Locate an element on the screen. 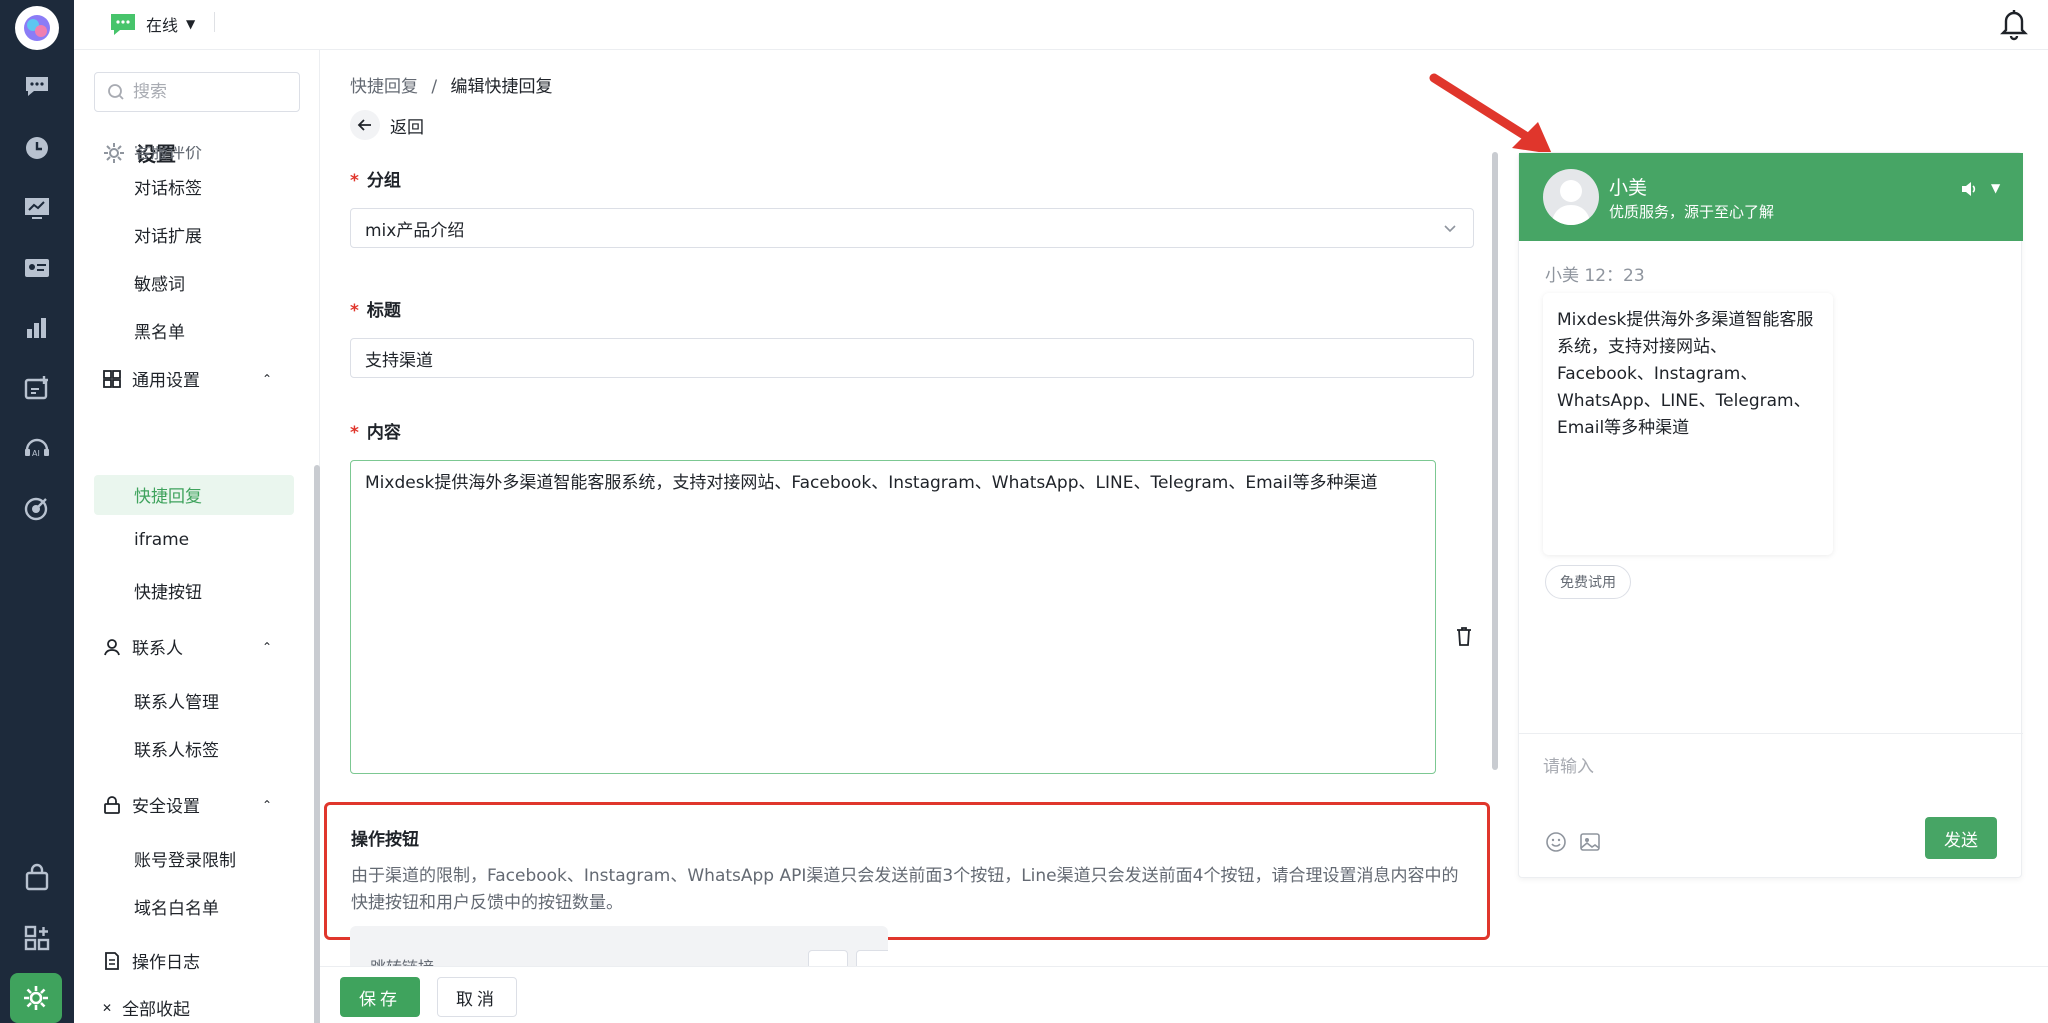 The width and height of the screenshot is (2048, 1023). search-input is located at coordinates (208, 92).